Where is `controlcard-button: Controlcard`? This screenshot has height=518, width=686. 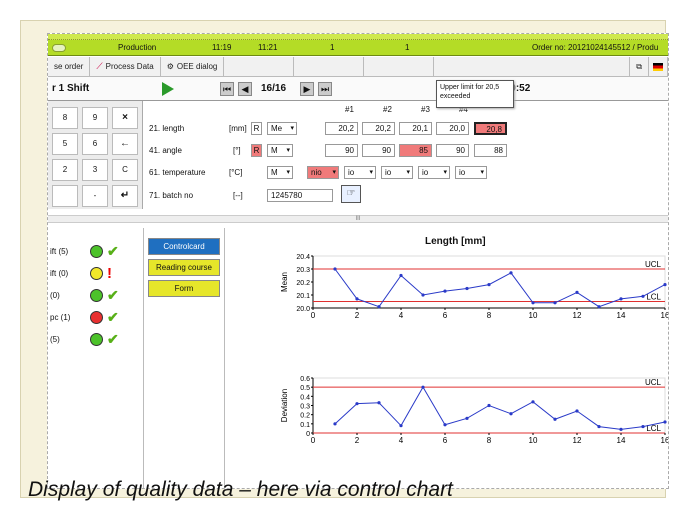
controlcard-button: Controlcard is located at coordinates (184, 246).